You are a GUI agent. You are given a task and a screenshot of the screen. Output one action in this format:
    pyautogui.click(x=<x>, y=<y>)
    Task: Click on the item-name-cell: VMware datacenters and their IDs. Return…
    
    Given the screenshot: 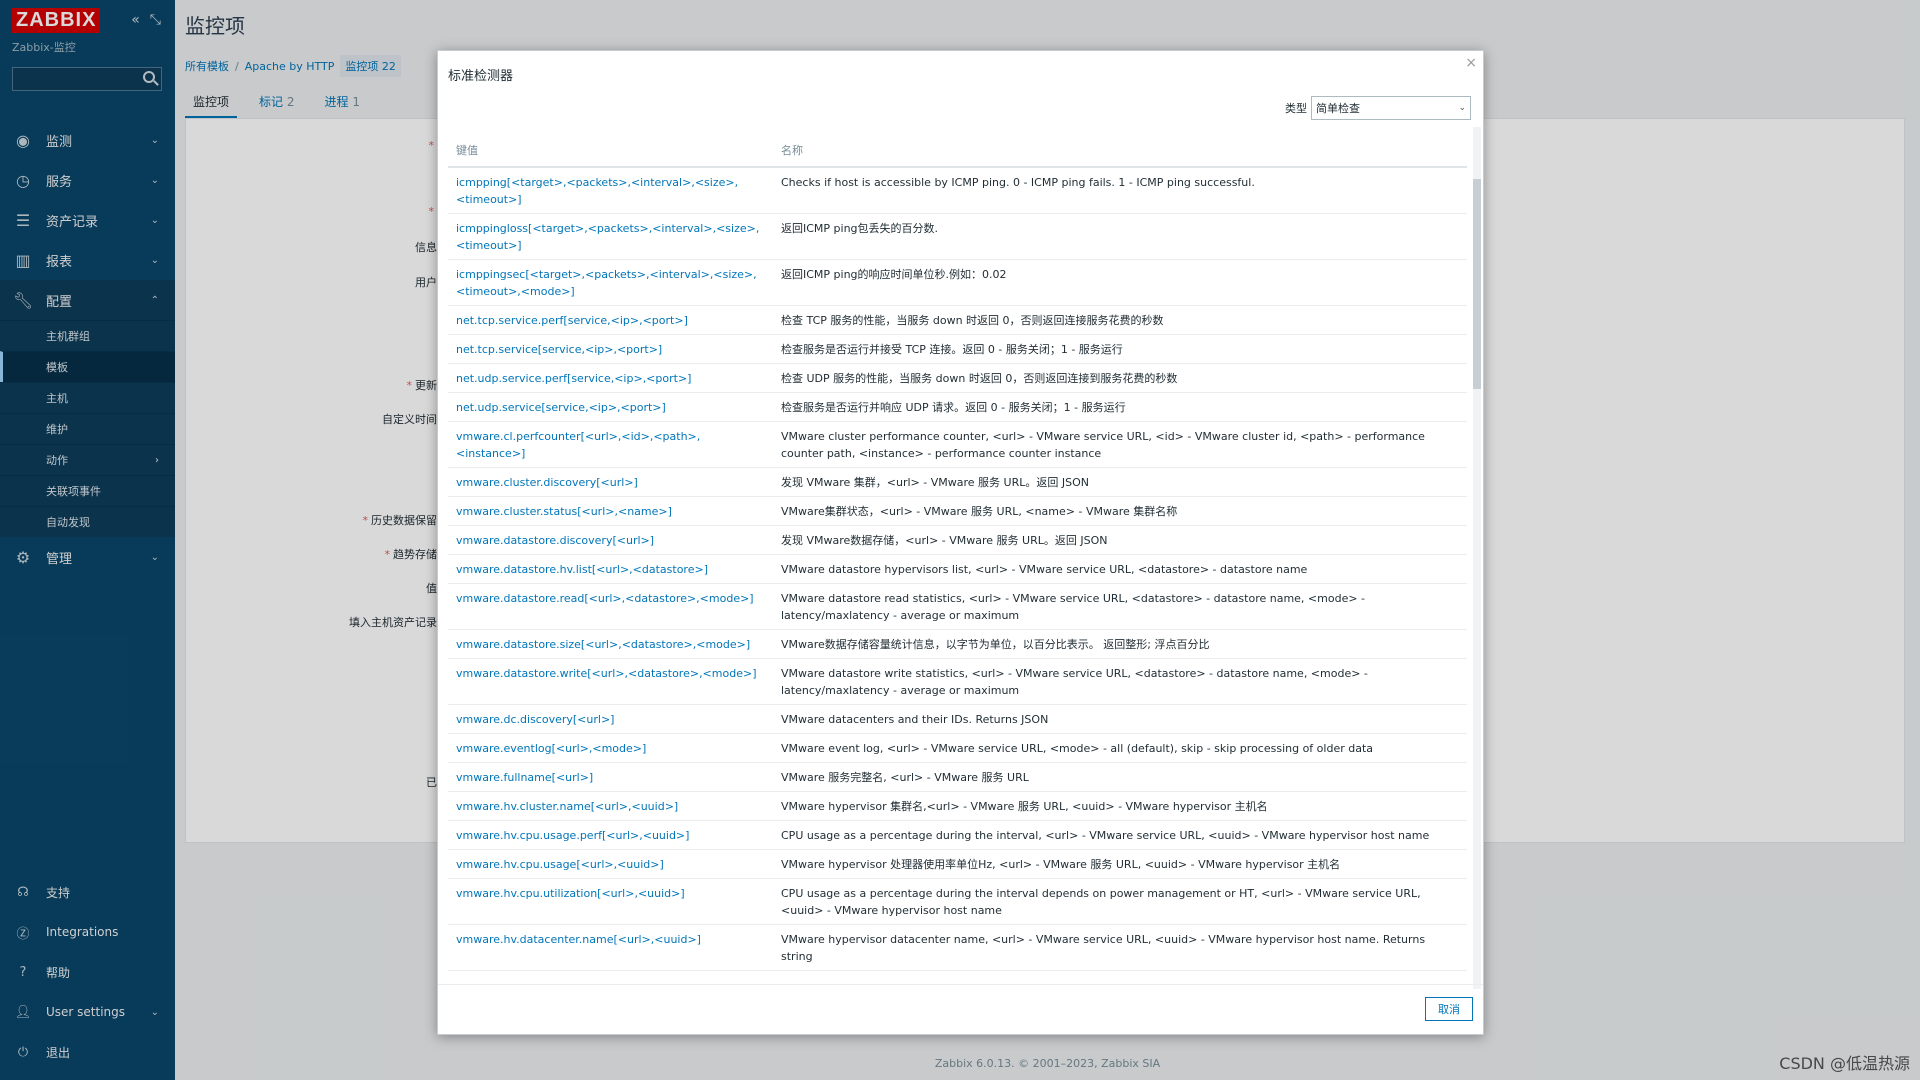 What is the action you would take?
    pyautogui.click(x=1120, y=719)
    